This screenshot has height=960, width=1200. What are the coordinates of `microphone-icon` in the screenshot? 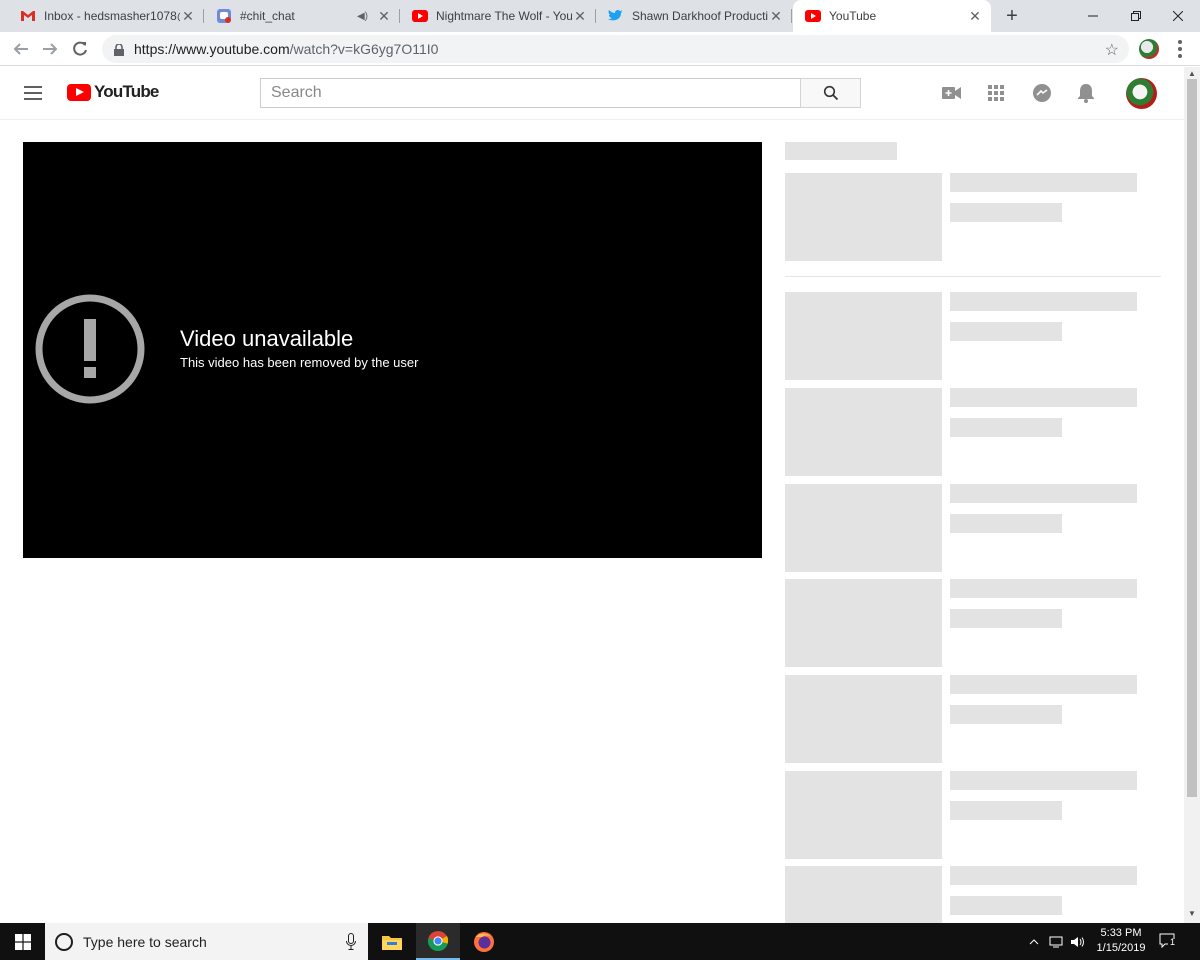 It's located at (351, 941).